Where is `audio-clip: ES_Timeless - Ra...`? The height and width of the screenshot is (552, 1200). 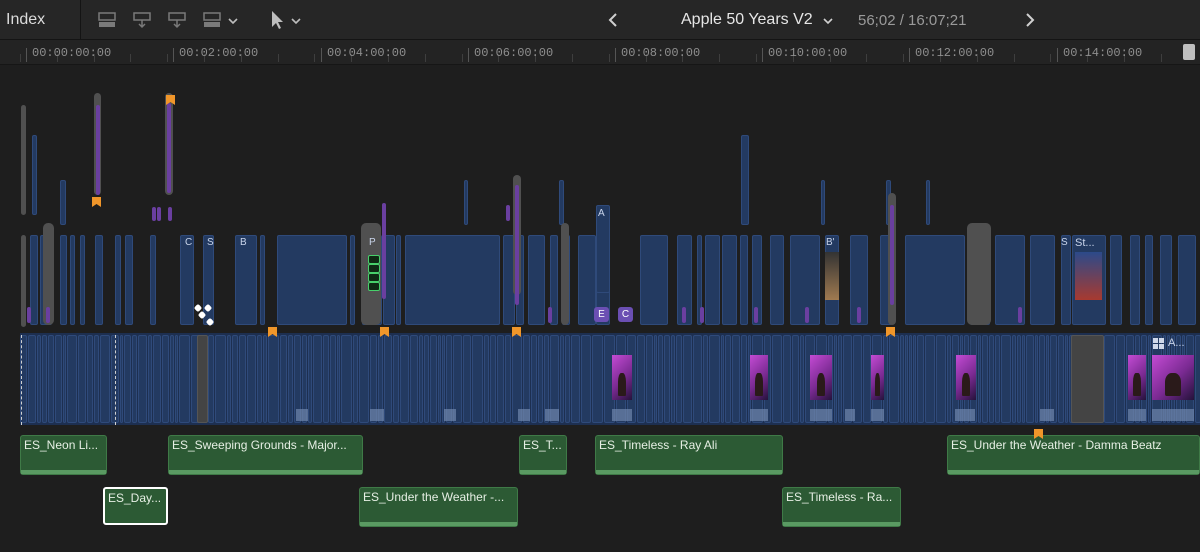 audio-clip: ES_Timeless - Ra... is located at coordinates (841, 507).